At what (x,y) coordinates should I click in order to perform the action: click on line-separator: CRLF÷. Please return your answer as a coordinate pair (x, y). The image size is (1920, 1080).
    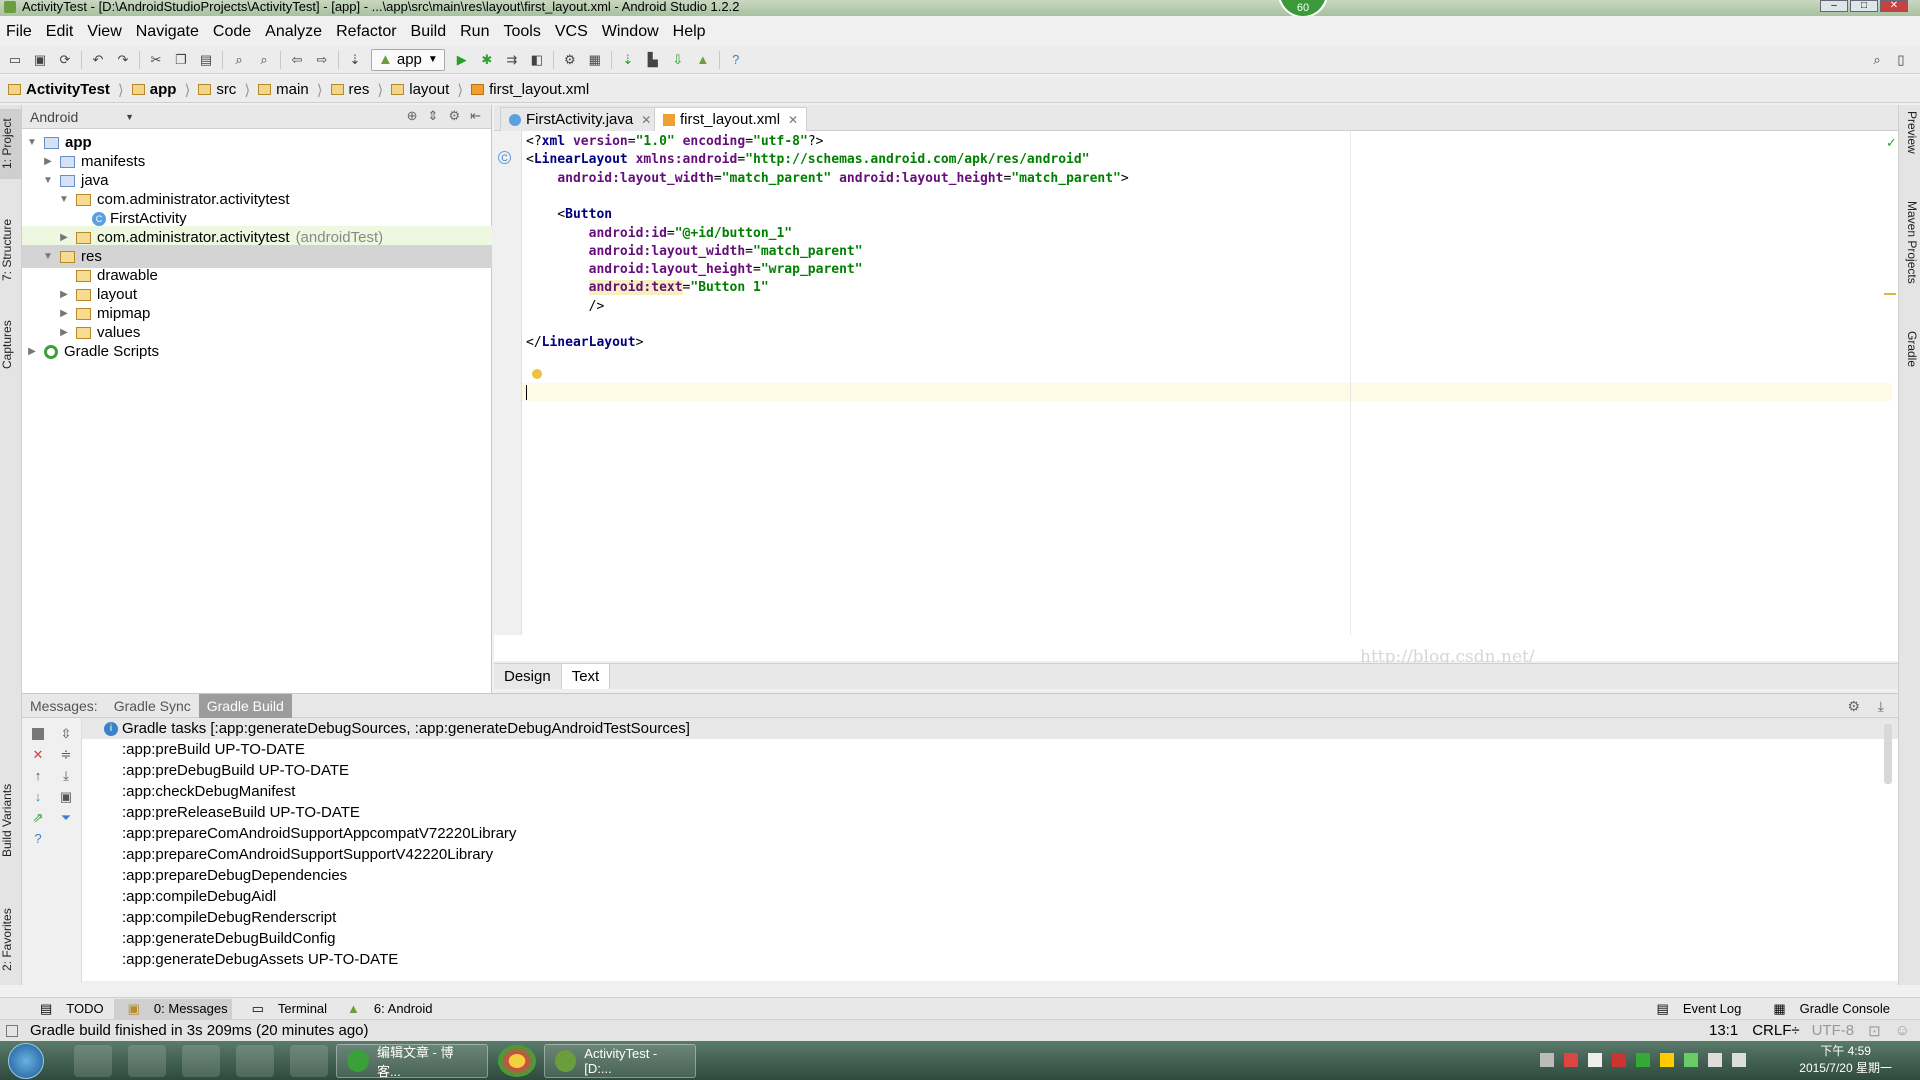
    Looking at the image, I should click on (1775, 1030).